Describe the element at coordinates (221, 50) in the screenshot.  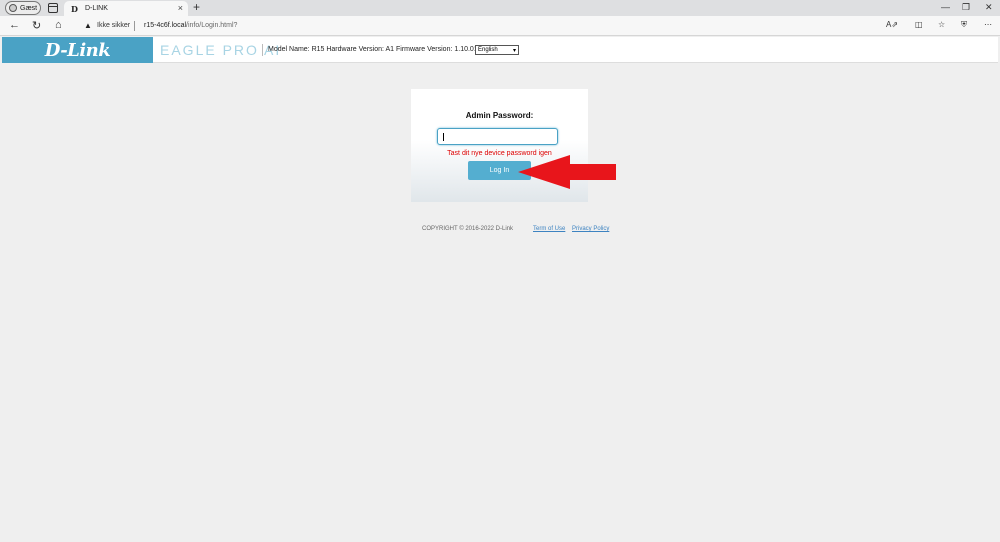
I see `eagle-pro-ai-logo: EAGLE PRO AI` at that location.